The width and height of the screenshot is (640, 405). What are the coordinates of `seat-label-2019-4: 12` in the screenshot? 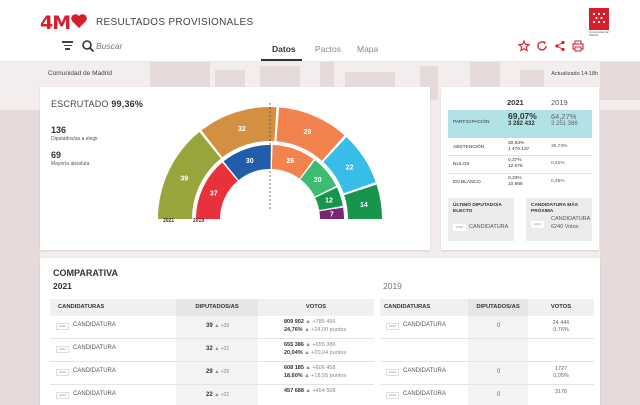 It's located at (329, 201).